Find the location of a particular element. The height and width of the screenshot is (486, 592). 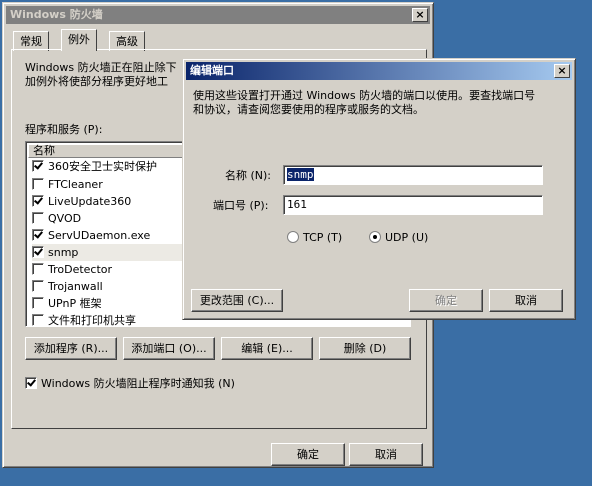

udp-radio is located at coordinates (375, 237).